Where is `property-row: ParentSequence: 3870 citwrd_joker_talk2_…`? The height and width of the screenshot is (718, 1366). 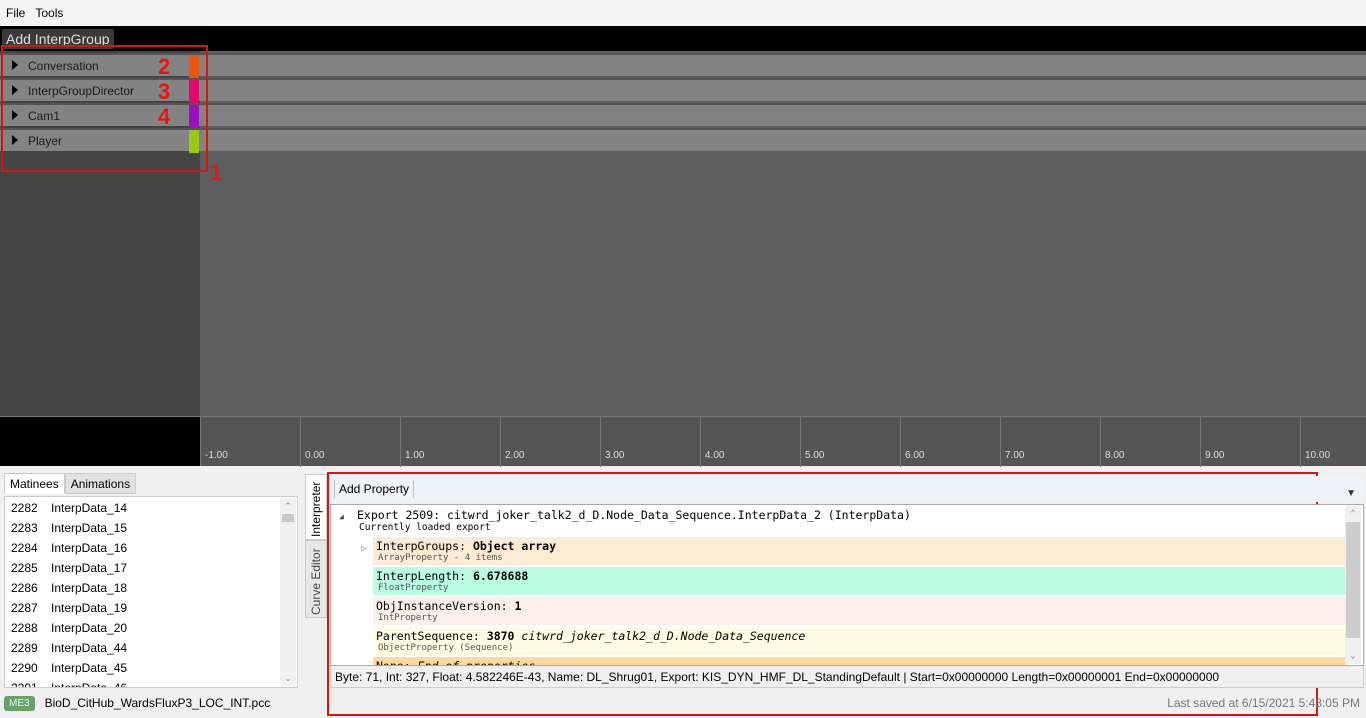
property-row: ParentSequence: 3870 citwrd_joker_talk2_… is located at coordinates (859, 641).